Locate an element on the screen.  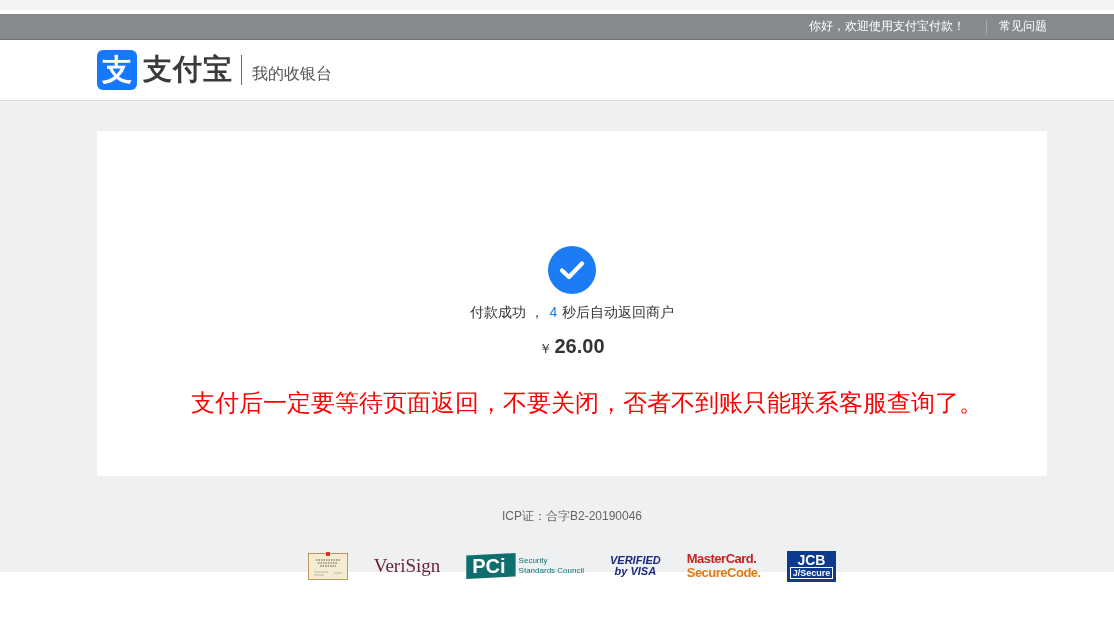
certificate-icon is located at coordinates (327, 566).